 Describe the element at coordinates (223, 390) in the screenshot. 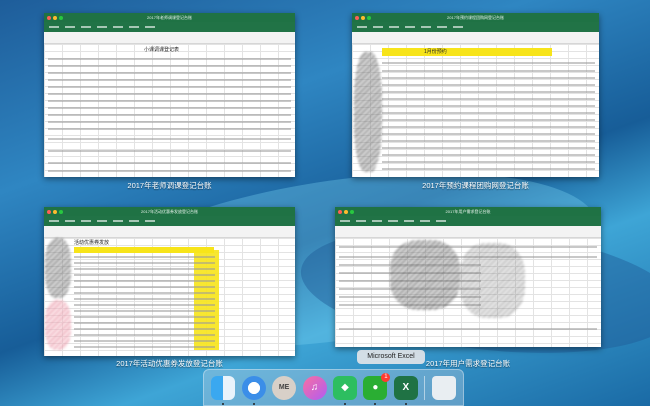

I see `finder-icon` at that location.